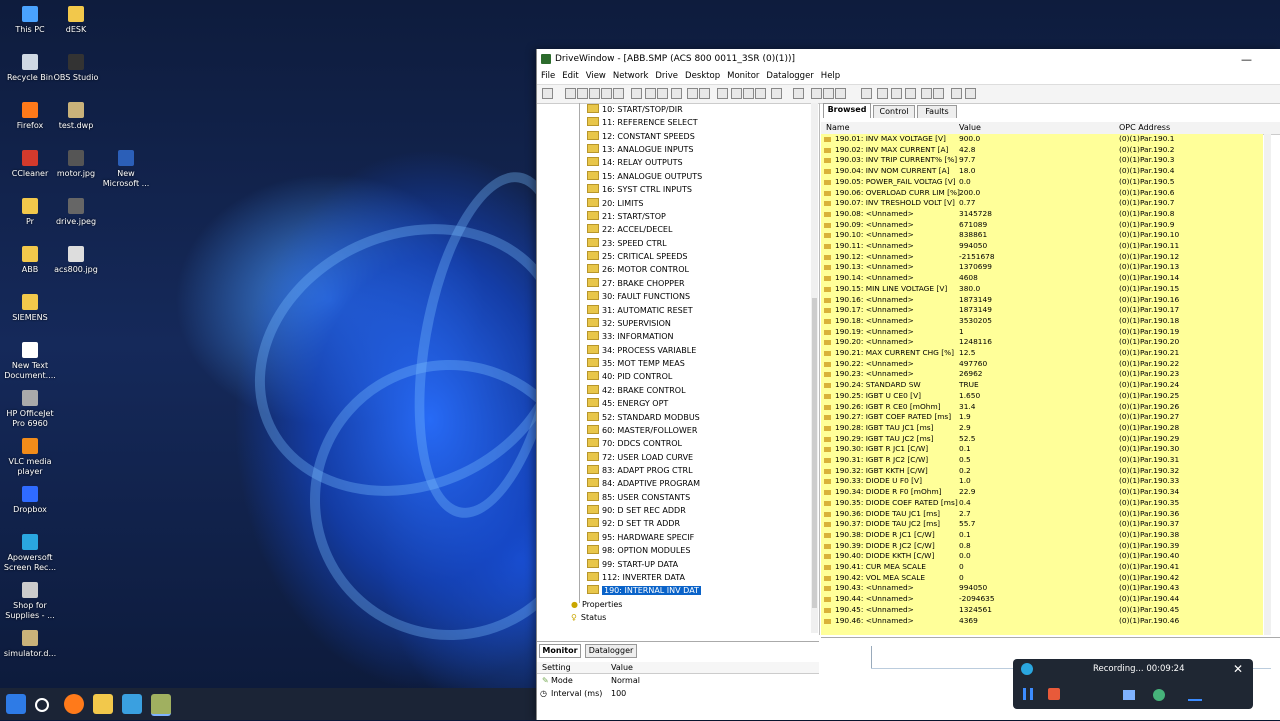 The height and width of the screenshot is (721, 1280). I want to click on tree-item: 30: FAULT FUNCTIONS, so click(638, 296).